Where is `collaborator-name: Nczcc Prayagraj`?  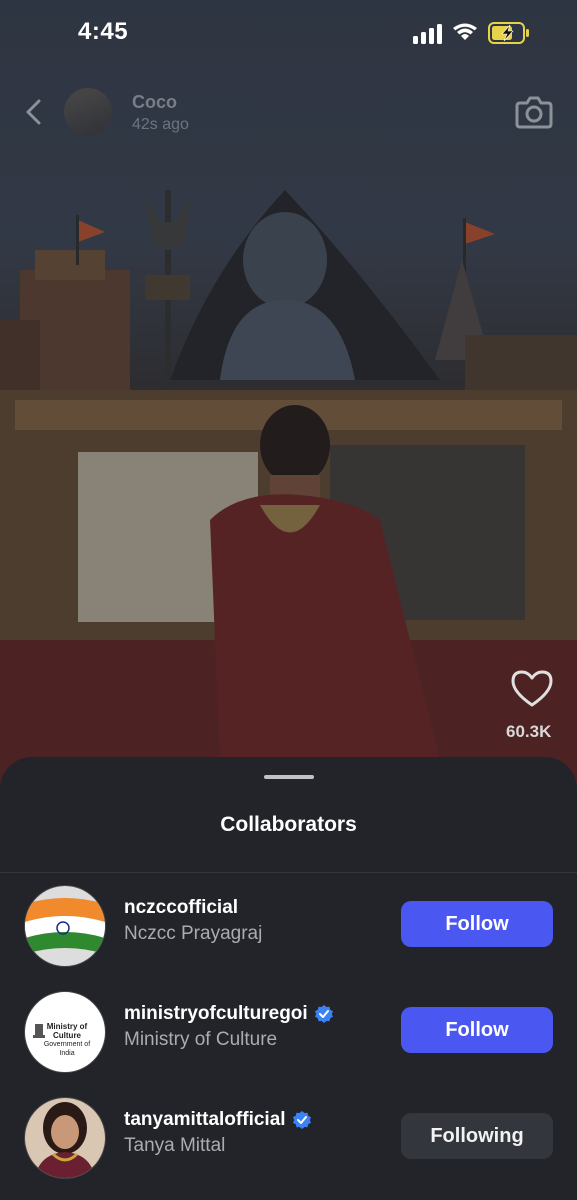 collaborator-name: Nczcc Prayagraj is located at coordinates (193, 933).